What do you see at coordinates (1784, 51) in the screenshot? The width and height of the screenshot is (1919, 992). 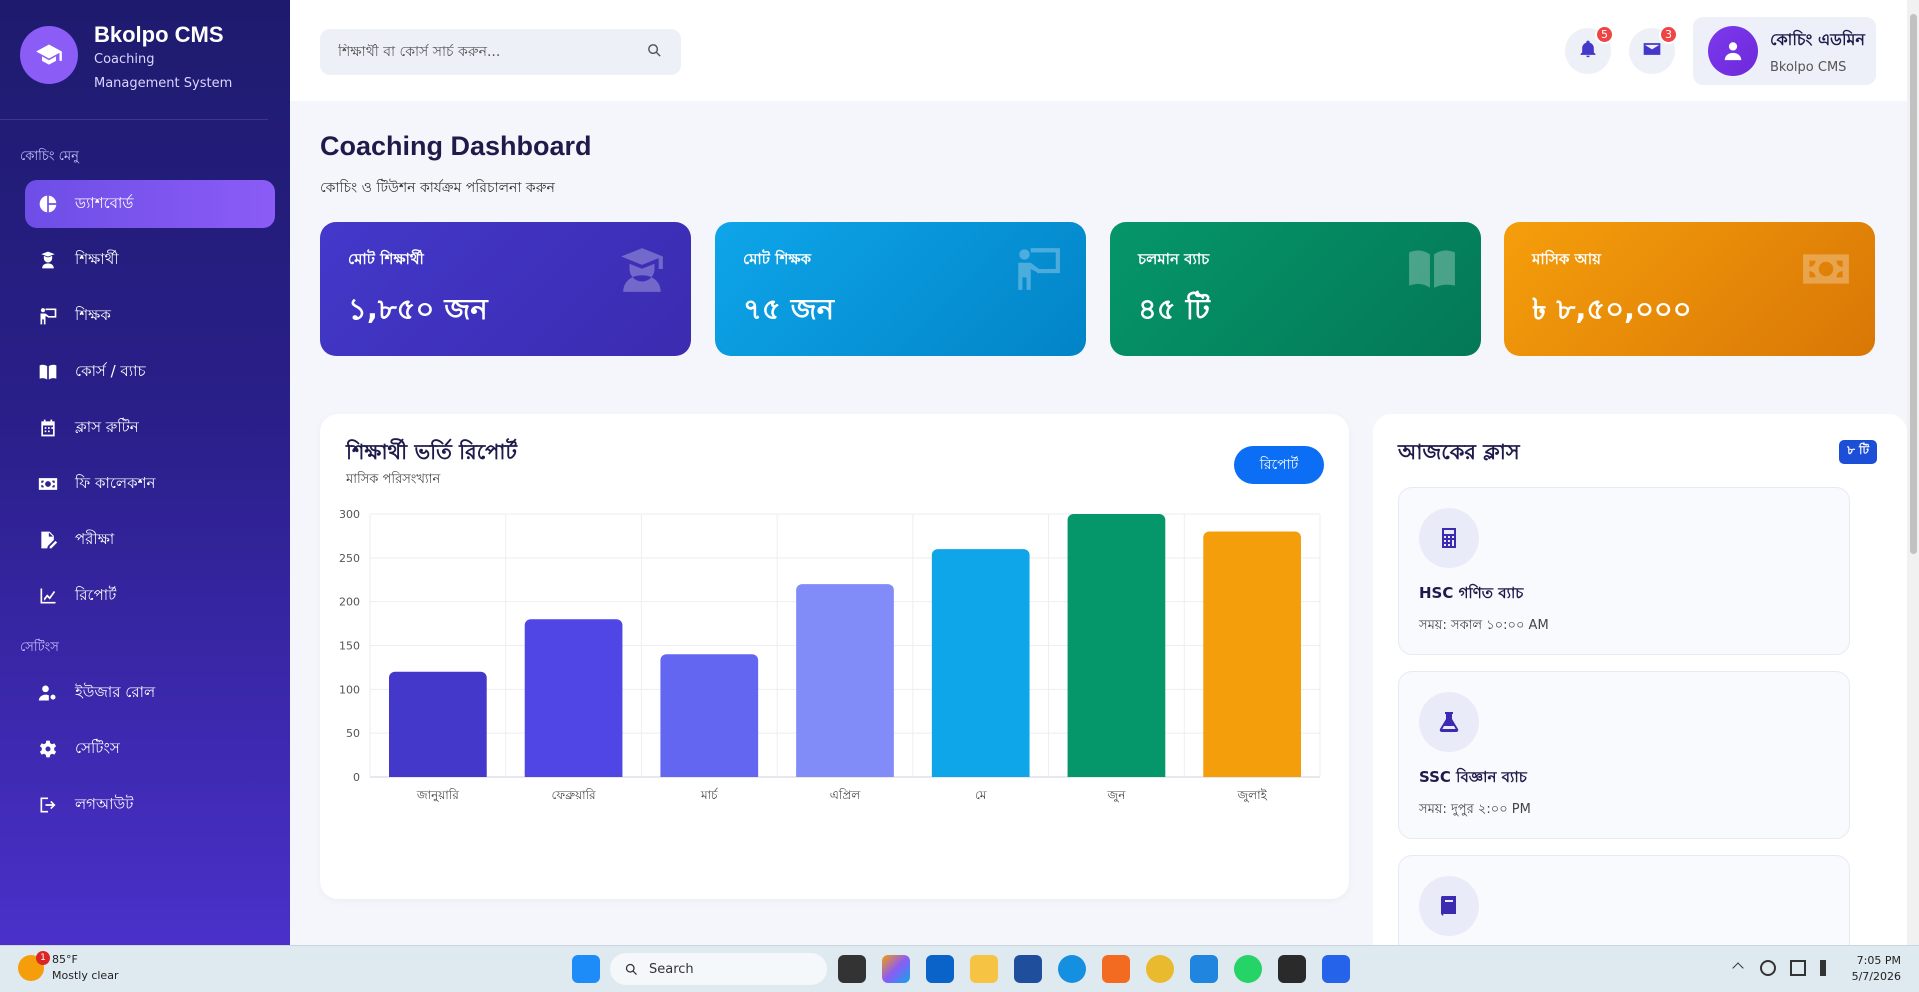 I see `user-profile: কোচিং এডমিন Bkolpo CMS` at bounding box center [1784, 51].